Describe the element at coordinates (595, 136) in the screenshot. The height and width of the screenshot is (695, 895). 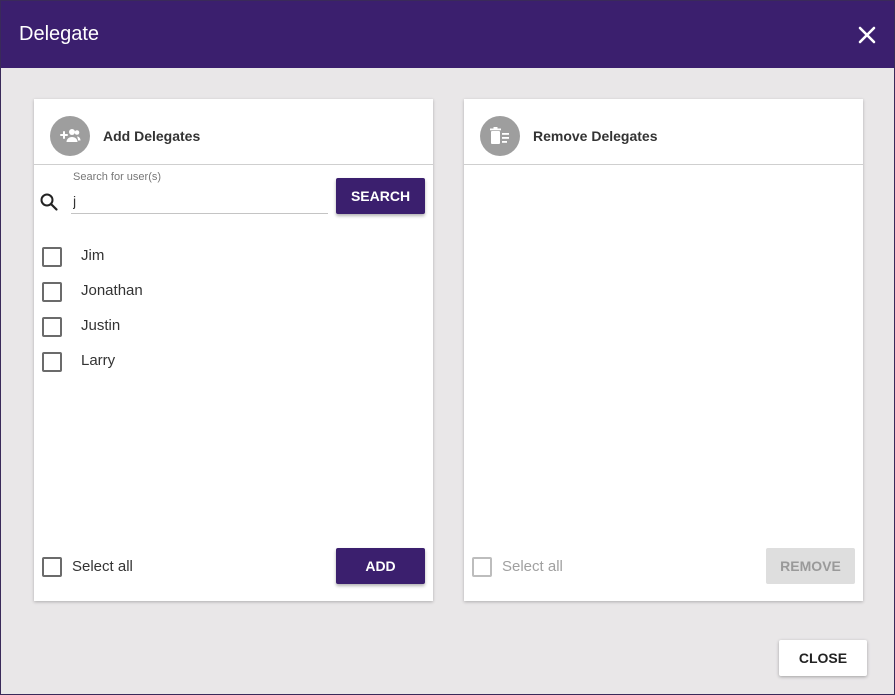
I see `remove-delegates-title: Remove Delegates` at that location.